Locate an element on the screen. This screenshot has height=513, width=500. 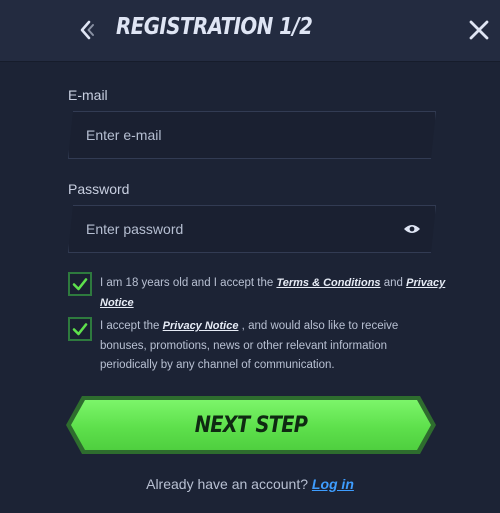
close-button is located at coordinates (479, 30).